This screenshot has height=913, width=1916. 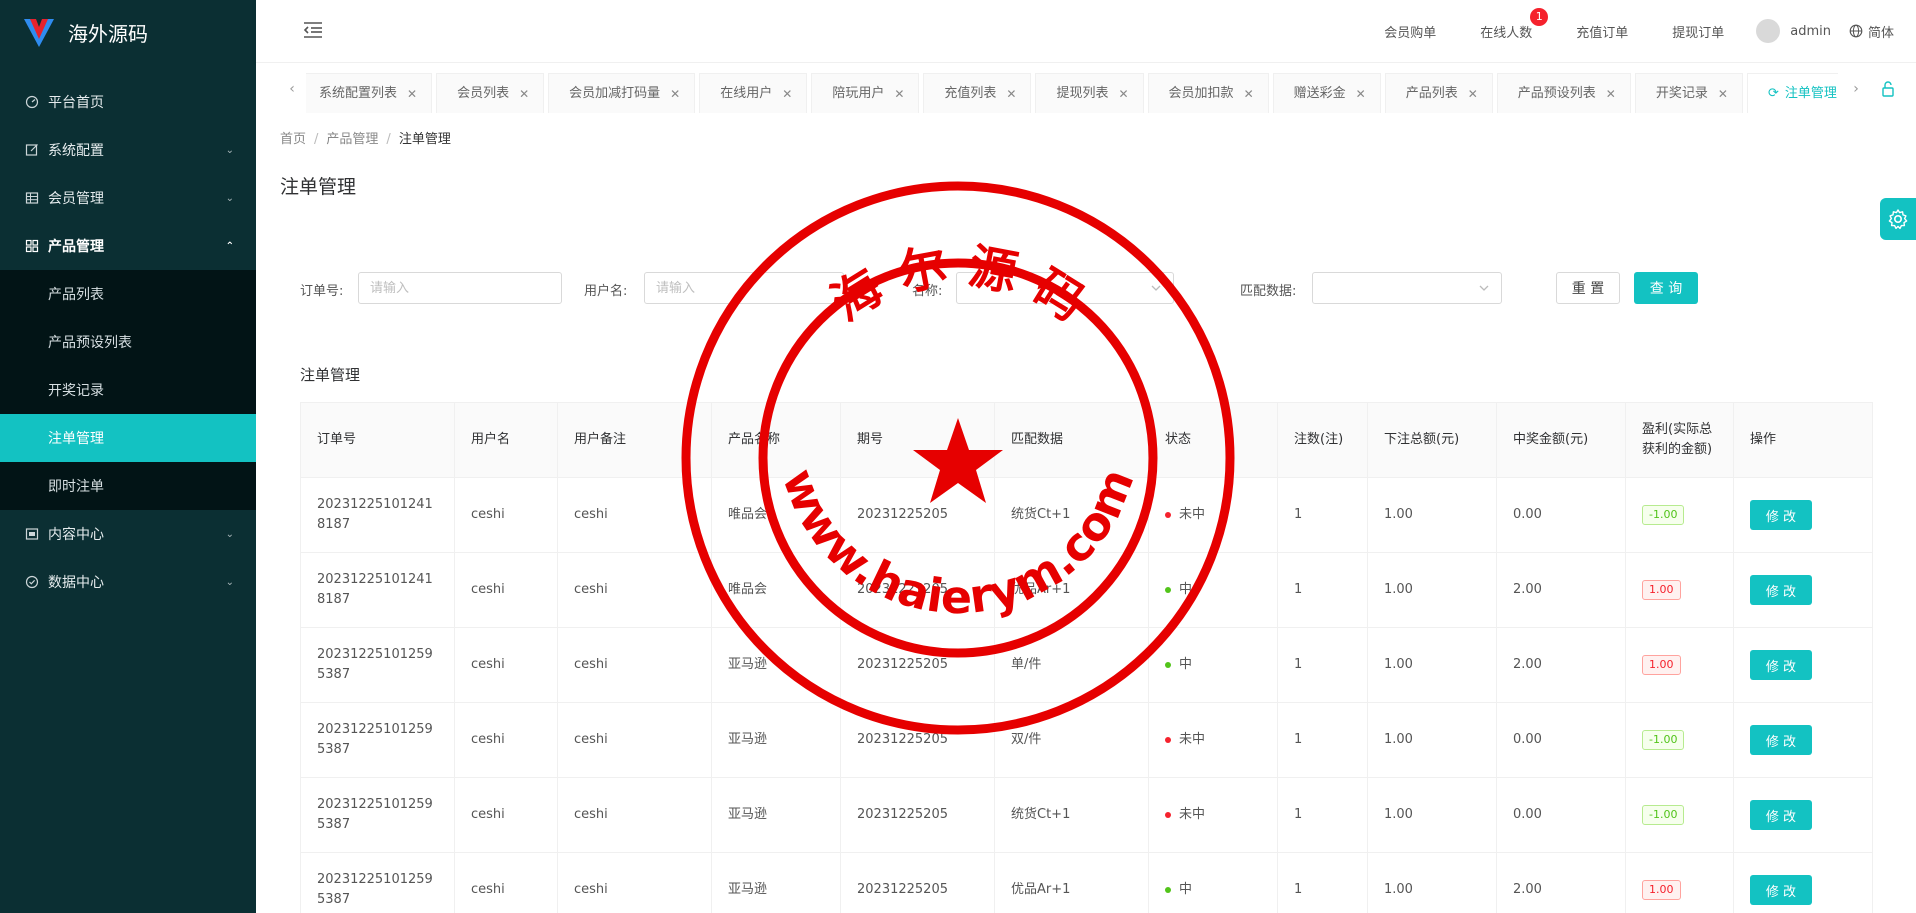 What do you see at coordinates (229, 150) in the screenshot?
I see `chevron-down-icon: ⌄` at bounding box center [229, 150].